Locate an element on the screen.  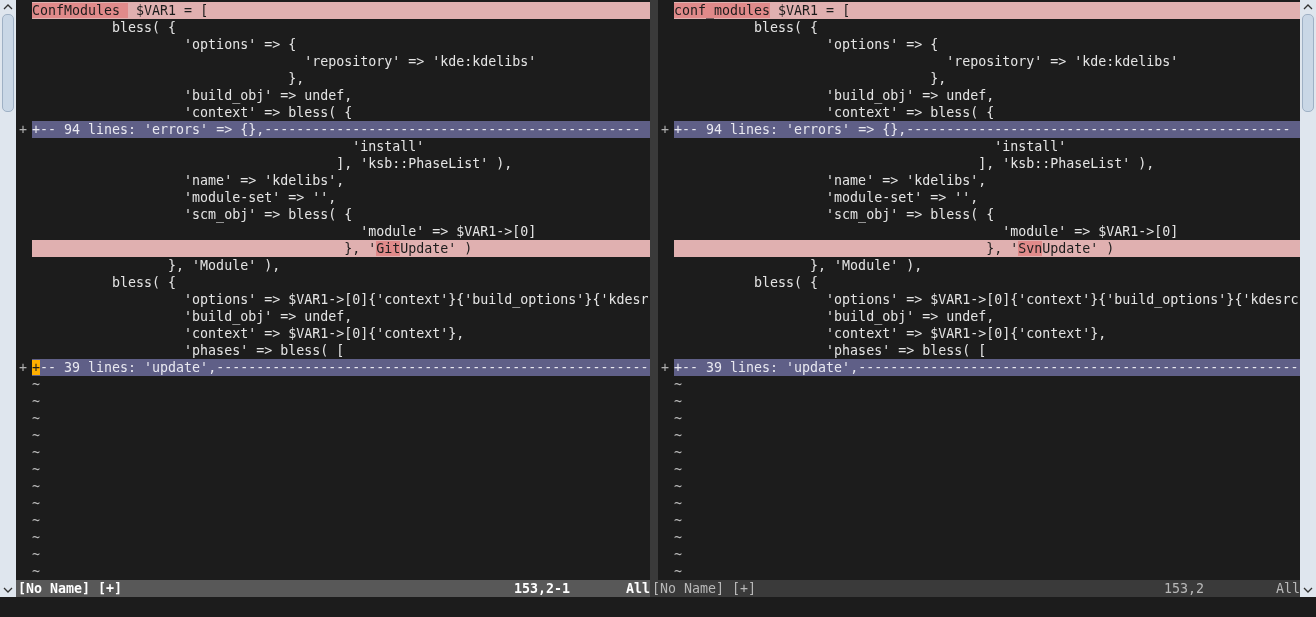
fold-text: -- 94 lines: 'errors' => {},----------------------------------------------- is located at coordinates (340, 129).